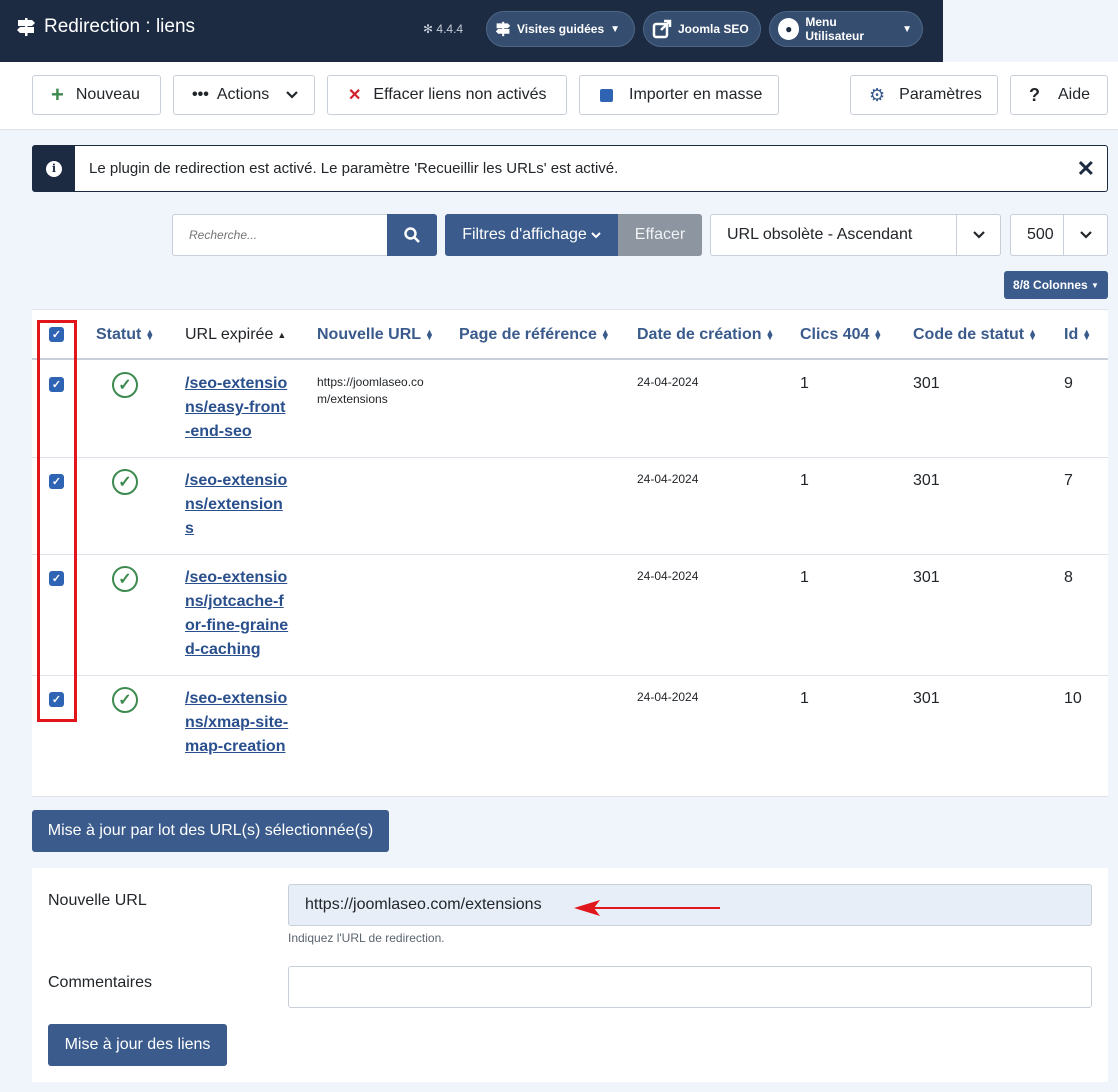 The image size is (1118, 1092). I want to click on header-old-url: URL expirée ▲, so click(235, 335).